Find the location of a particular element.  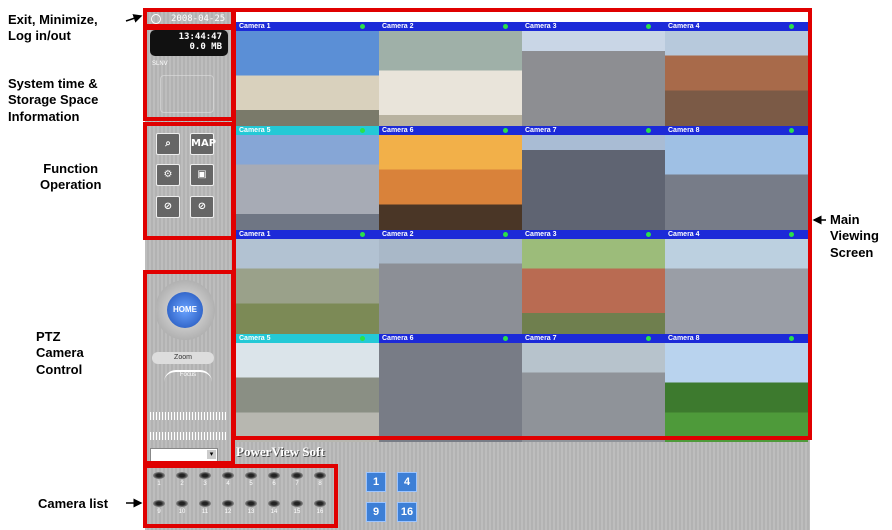

layout-16-button: 16 is located at coordinates (407, 512).